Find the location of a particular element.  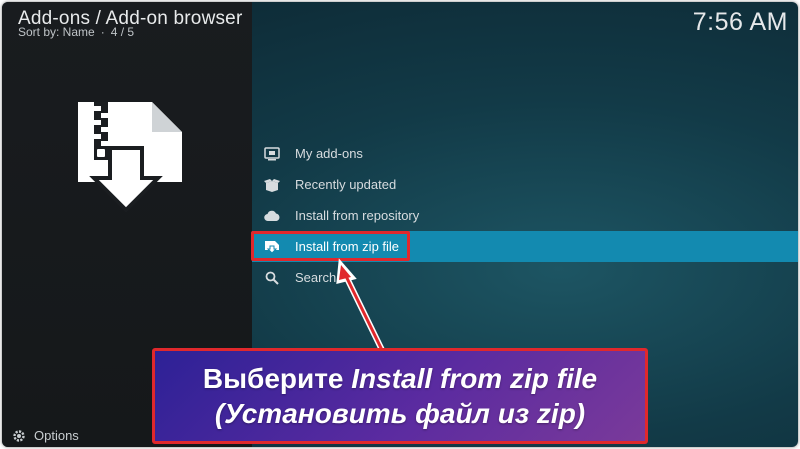

cloud-icon is located at coordinates (272, 216).